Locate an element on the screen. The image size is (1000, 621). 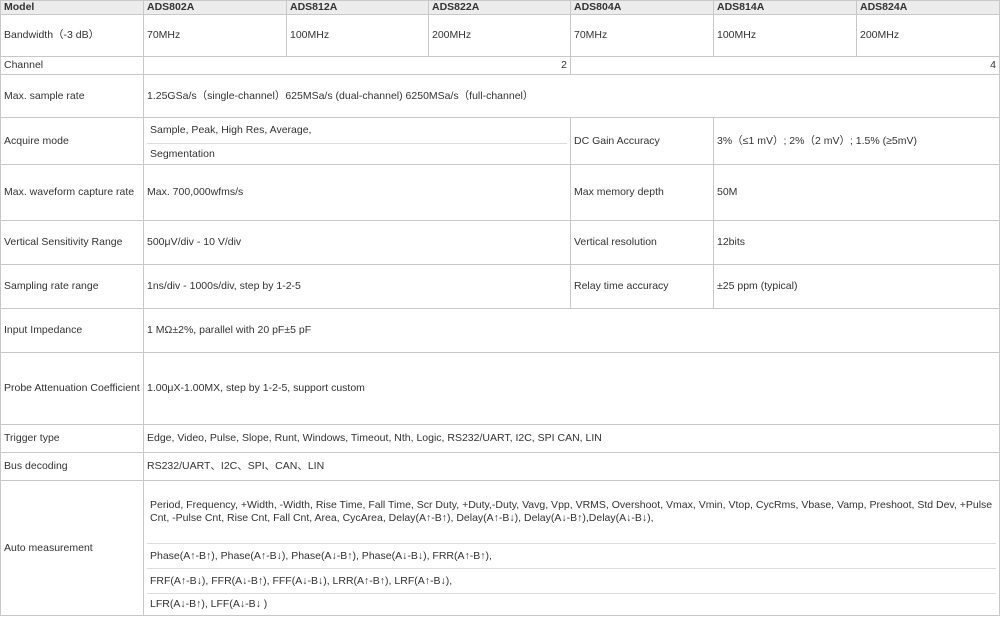
row-label: Input Impedance is located at coordinates (72, 330).